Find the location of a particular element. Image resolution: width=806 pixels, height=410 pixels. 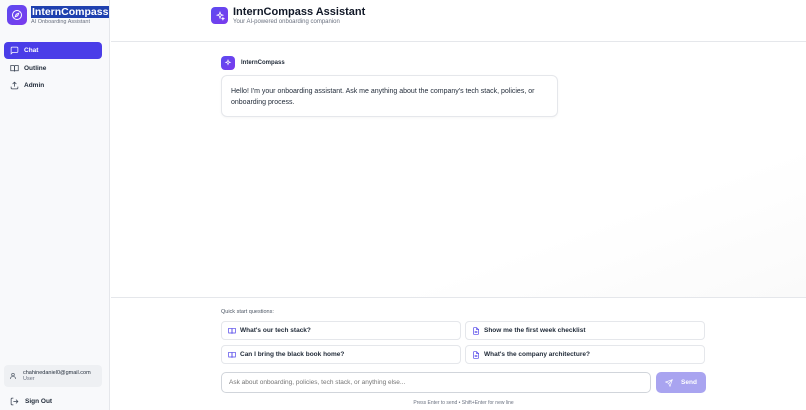

upload-icon is located at coordinates (14, 85).